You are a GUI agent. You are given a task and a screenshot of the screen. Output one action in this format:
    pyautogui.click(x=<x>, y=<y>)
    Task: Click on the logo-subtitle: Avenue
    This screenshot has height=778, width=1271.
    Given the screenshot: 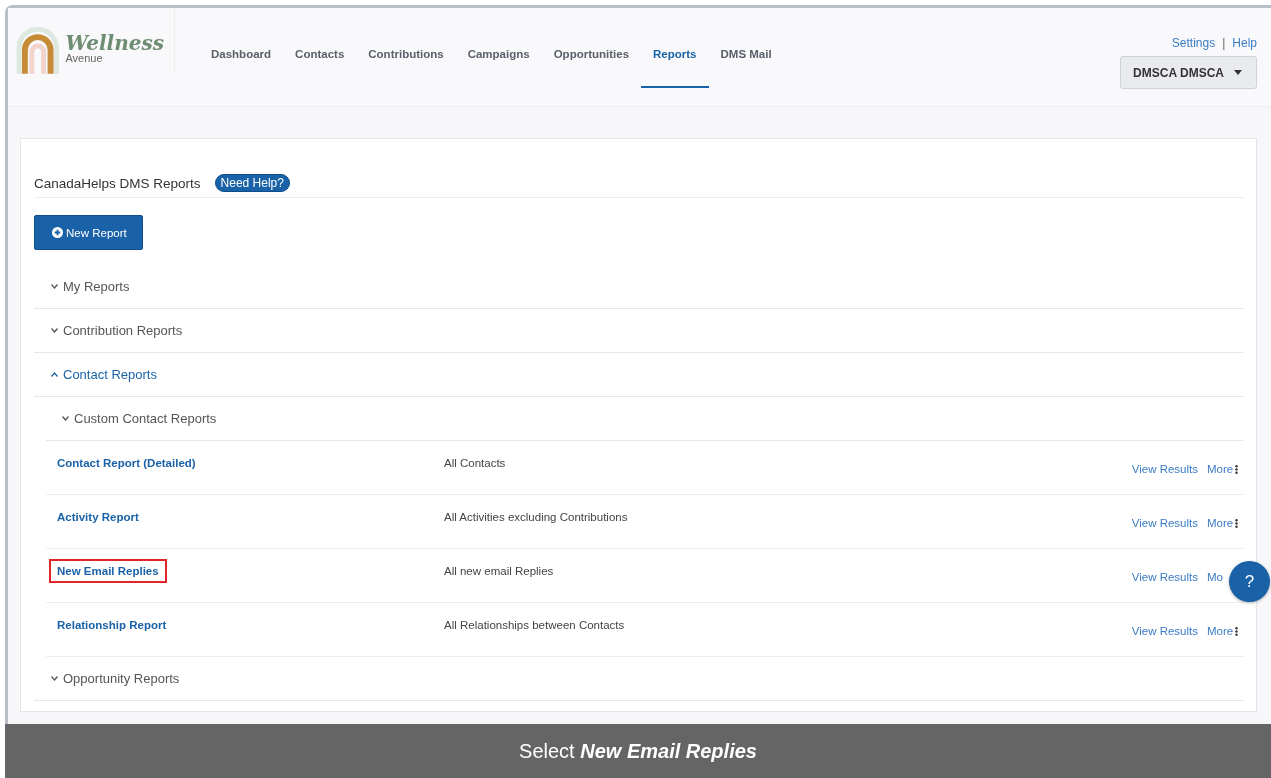 What is the action you would take?
    pyautogui.click(x=84, y=58)
    